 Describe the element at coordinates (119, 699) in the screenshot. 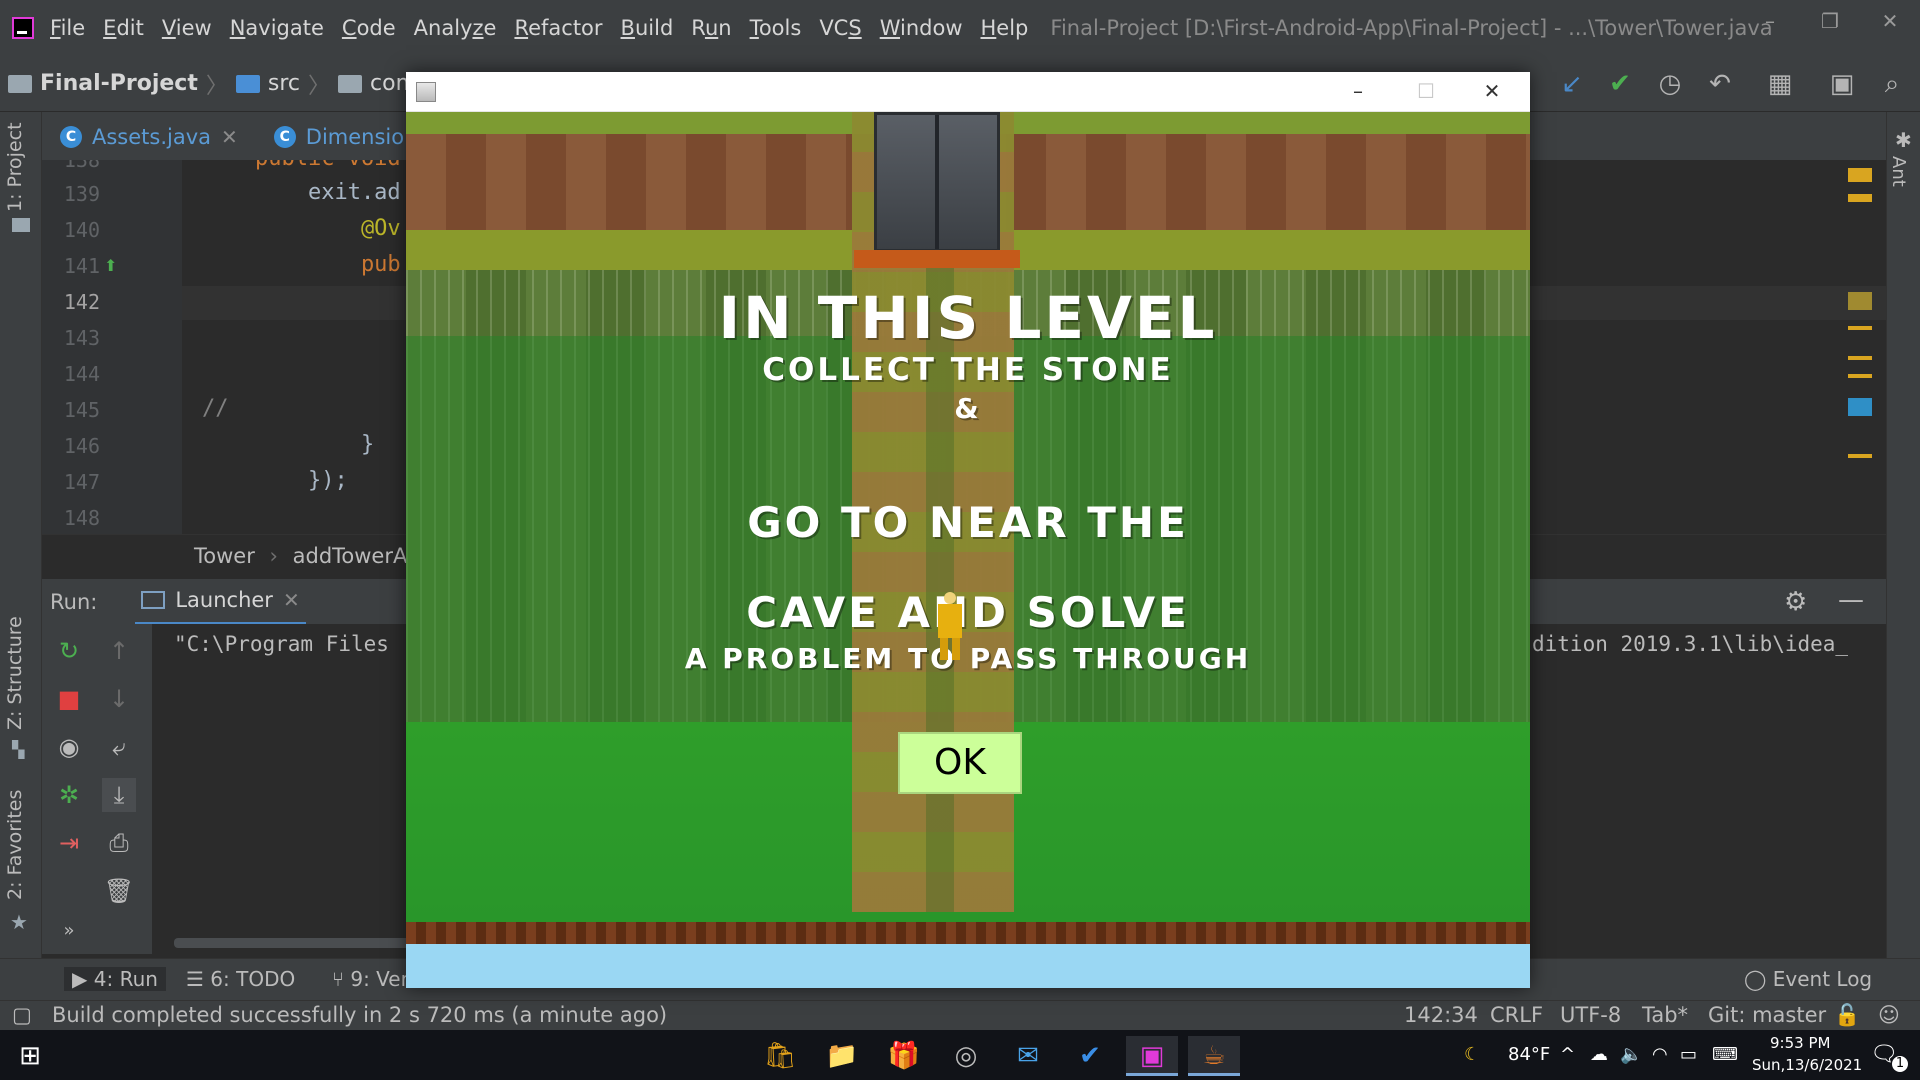

I see `arrow-down-icon: ↓` at that location.